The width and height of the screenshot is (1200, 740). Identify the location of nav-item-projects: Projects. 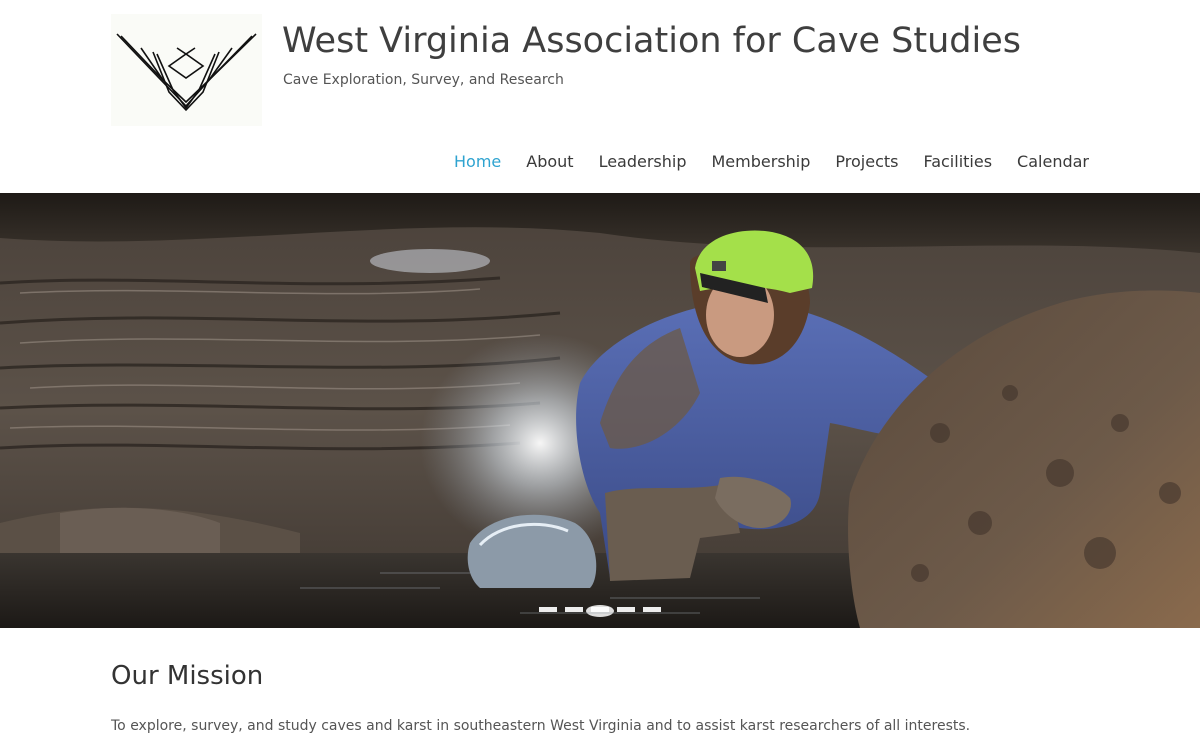
(866, 162).